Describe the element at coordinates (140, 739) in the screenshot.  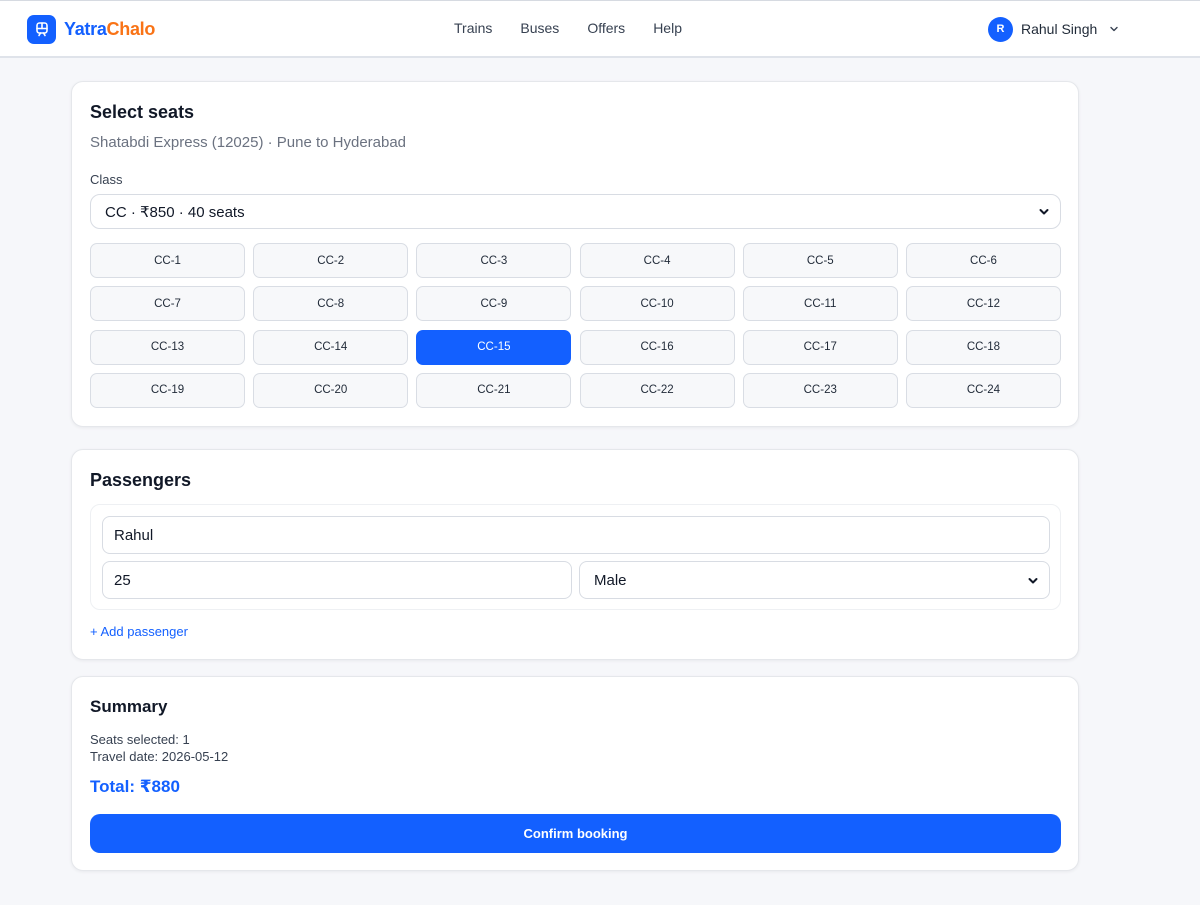
I see `seats-selected-text: Seats selected: 1` at that location.